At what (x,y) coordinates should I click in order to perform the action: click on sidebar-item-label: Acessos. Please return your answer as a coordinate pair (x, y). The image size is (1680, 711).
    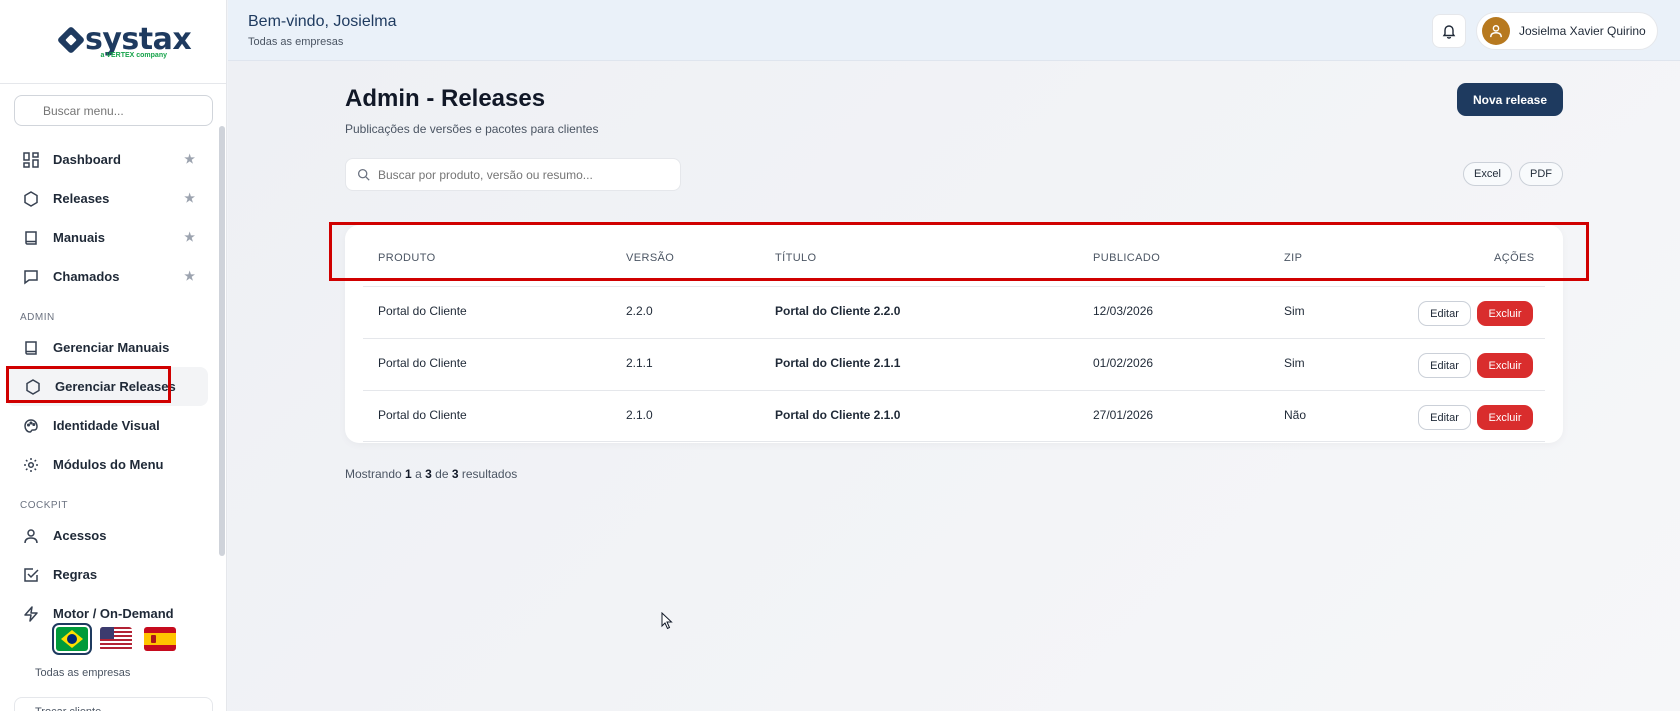
    Looking at the image, I should click on (80, 535).